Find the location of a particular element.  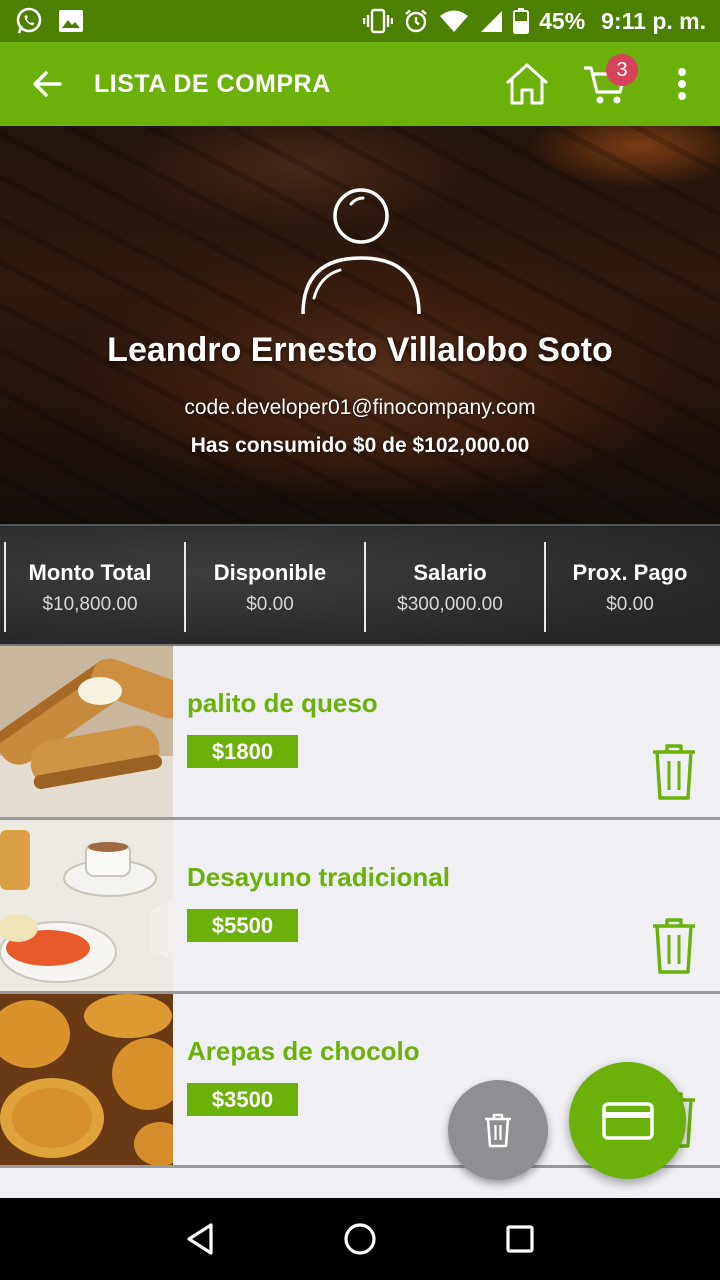

gallery-icon is located at coordinates (71, 21).